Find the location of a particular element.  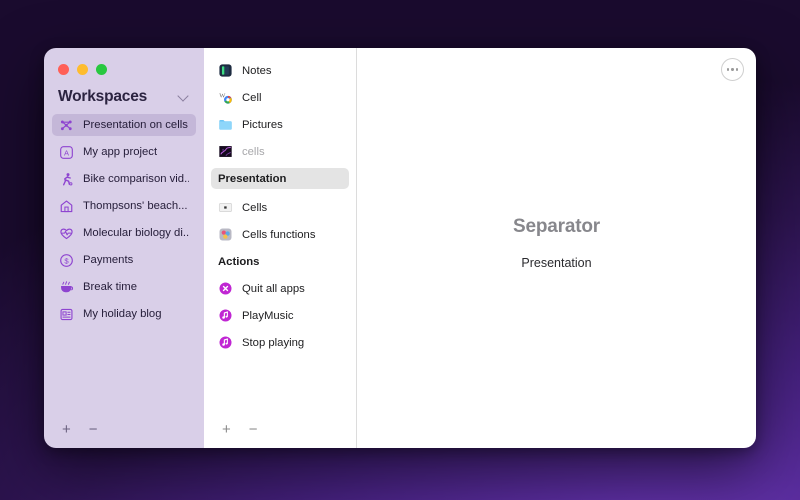

house-icon is located at coordinates (66, 206).